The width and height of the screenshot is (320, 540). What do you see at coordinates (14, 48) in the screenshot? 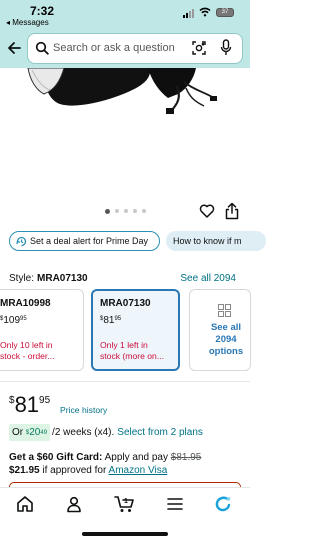
I see `back-arrow-icon` at bounding box center [14, 48].